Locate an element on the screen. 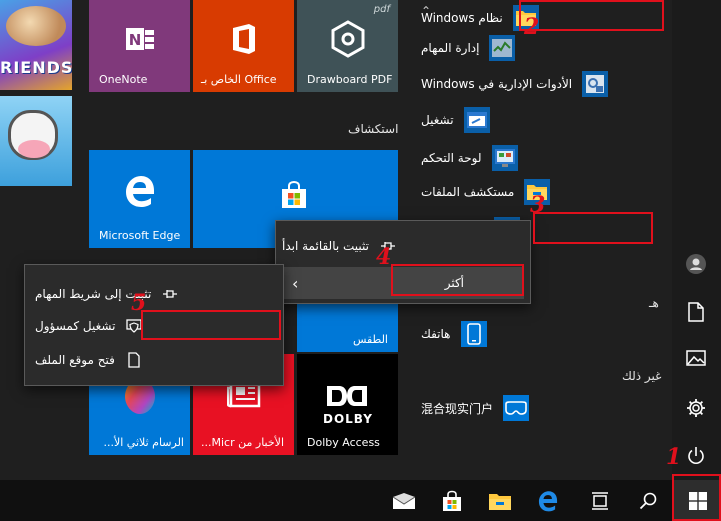 The height and width of the screenshot is (521, 721). start-side-rail is located at coordinates (696, 240).